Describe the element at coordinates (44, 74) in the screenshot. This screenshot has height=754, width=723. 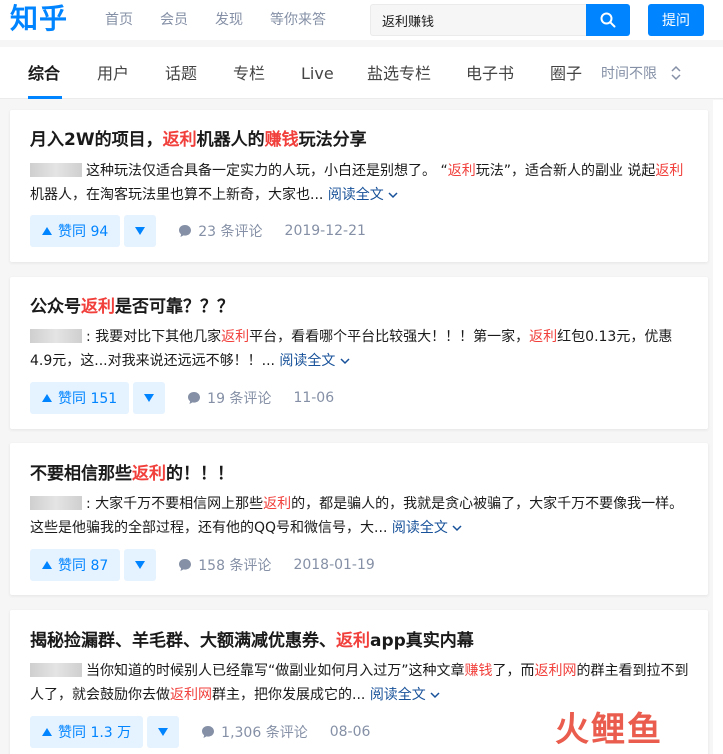
I see `tab-general: 综合` at that location.